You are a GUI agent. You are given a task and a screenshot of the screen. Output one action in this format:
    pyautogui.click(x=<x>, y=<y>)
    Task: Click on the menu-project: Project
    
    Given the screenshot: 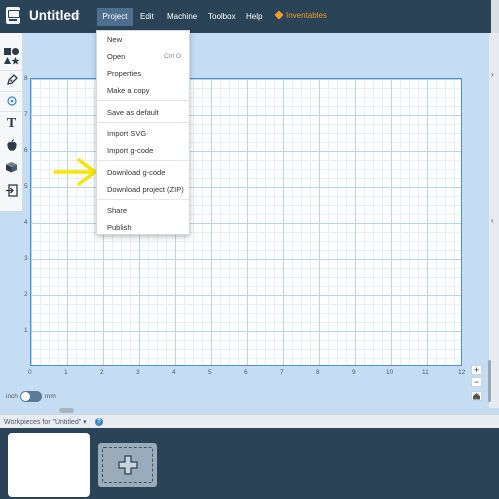 What is the action you would take?
    pyautogui.click(x=115, y=17)
    